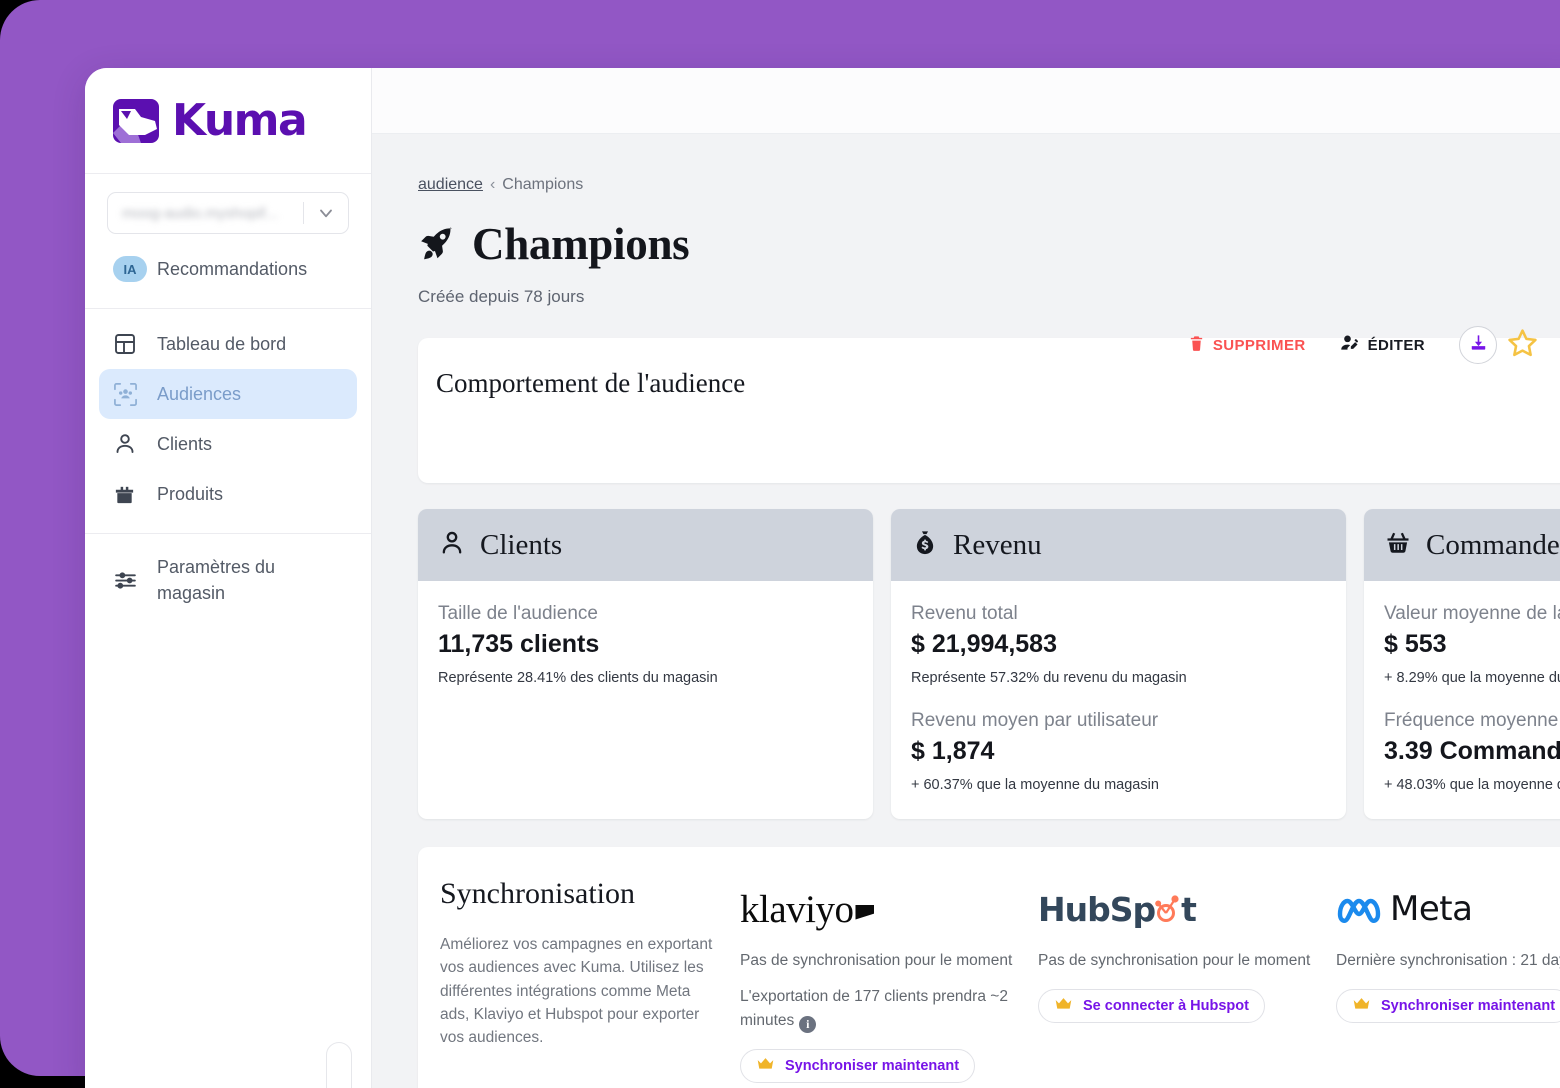 The width and height of the screenshot is (1560, 1088). What do you see at coordinates (578, 678) in the screenshot?
I see `stat-note: Représente 28.41% des clients du magasin` at bounding box center [578, 678].